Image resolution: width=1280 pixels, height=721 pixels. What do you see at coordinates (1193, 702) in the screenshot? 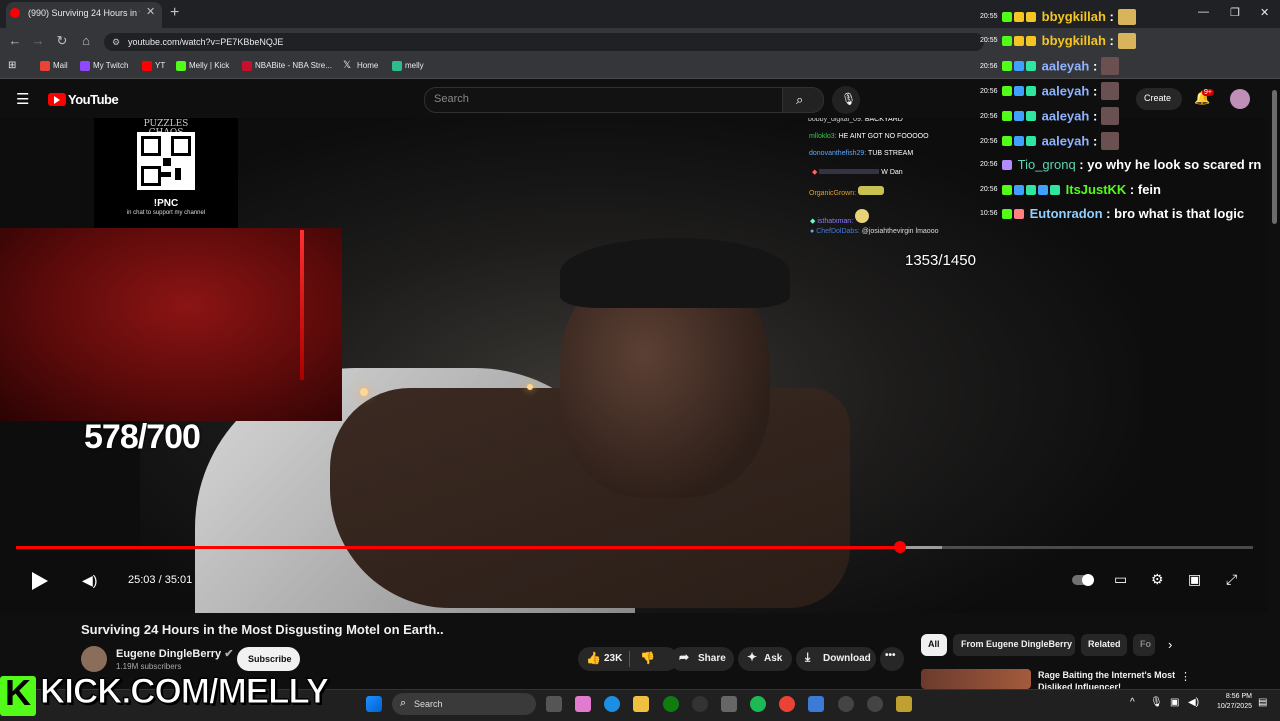
I see `volume-tray-icon: ◀)` at bounding box center [1193, 702].